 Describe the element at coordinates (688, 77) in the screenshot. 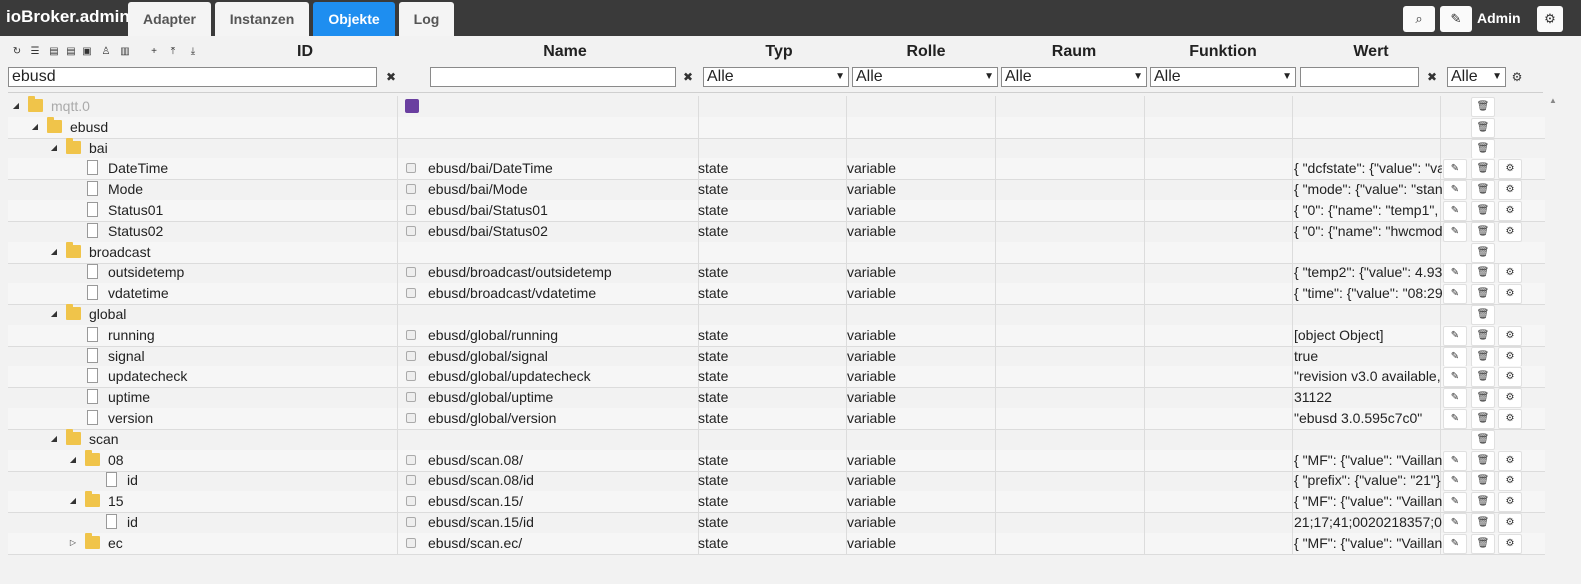

I see `clear-name-filter-icon: ✖` at that location.